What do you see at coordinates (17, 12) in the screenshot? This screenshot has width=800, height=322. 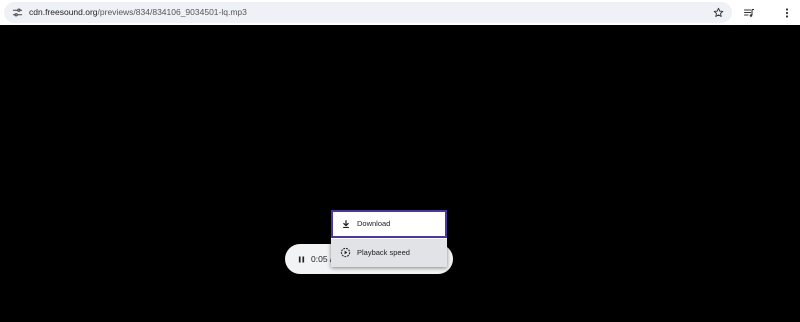 I see `tune-icon` at bounding box center [17, 12].